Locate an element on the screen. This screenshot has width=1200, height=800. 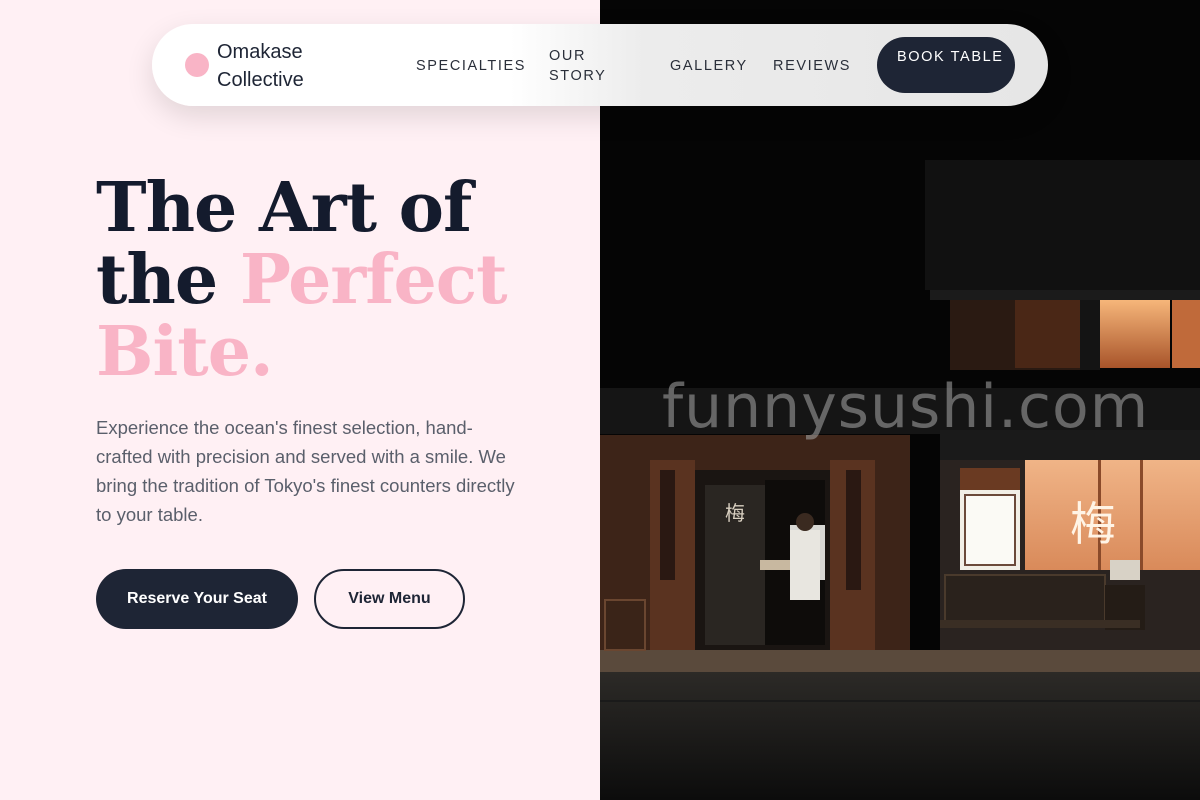
hero-title: The Art of the Perfect Bite. is located at coordinates (336, 280).